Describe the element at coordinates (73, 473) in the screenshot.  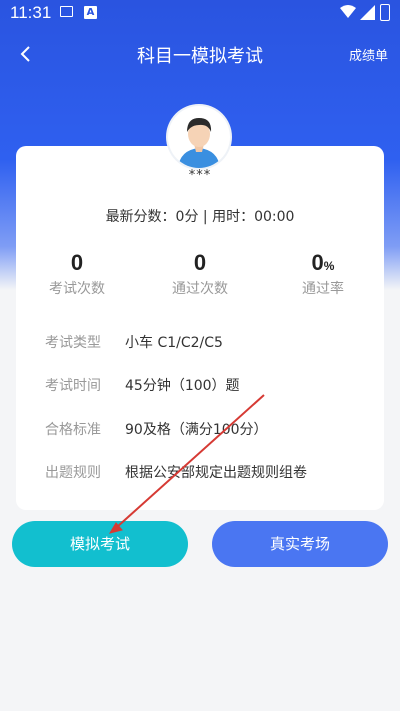
I see `info-label: 出题规则` at that location.